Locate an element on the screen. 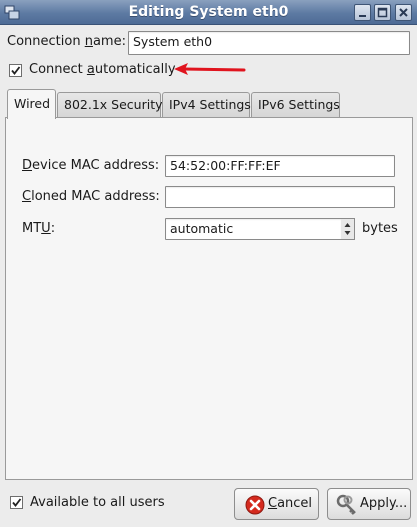  mtu-spinner is located at coordinates (348, 229).